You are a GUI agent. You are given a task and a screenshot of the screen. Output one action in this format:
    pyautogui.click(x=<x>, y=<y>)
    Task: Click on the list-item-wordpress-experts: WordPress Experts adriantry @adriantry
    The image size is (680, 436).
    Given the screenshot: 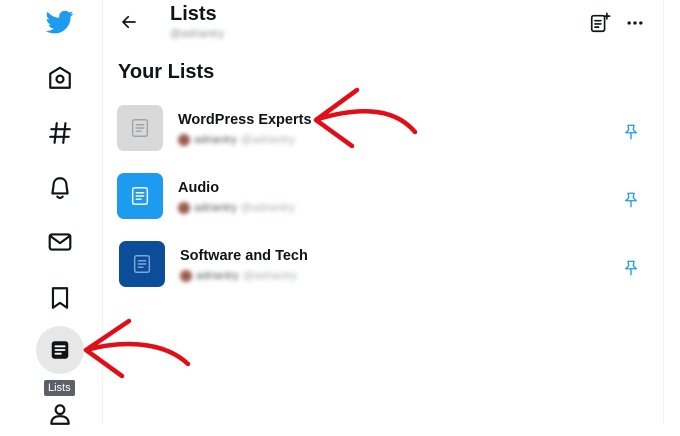 What is the action you would take?
    pyautogui.click(x=383, y=136)
    